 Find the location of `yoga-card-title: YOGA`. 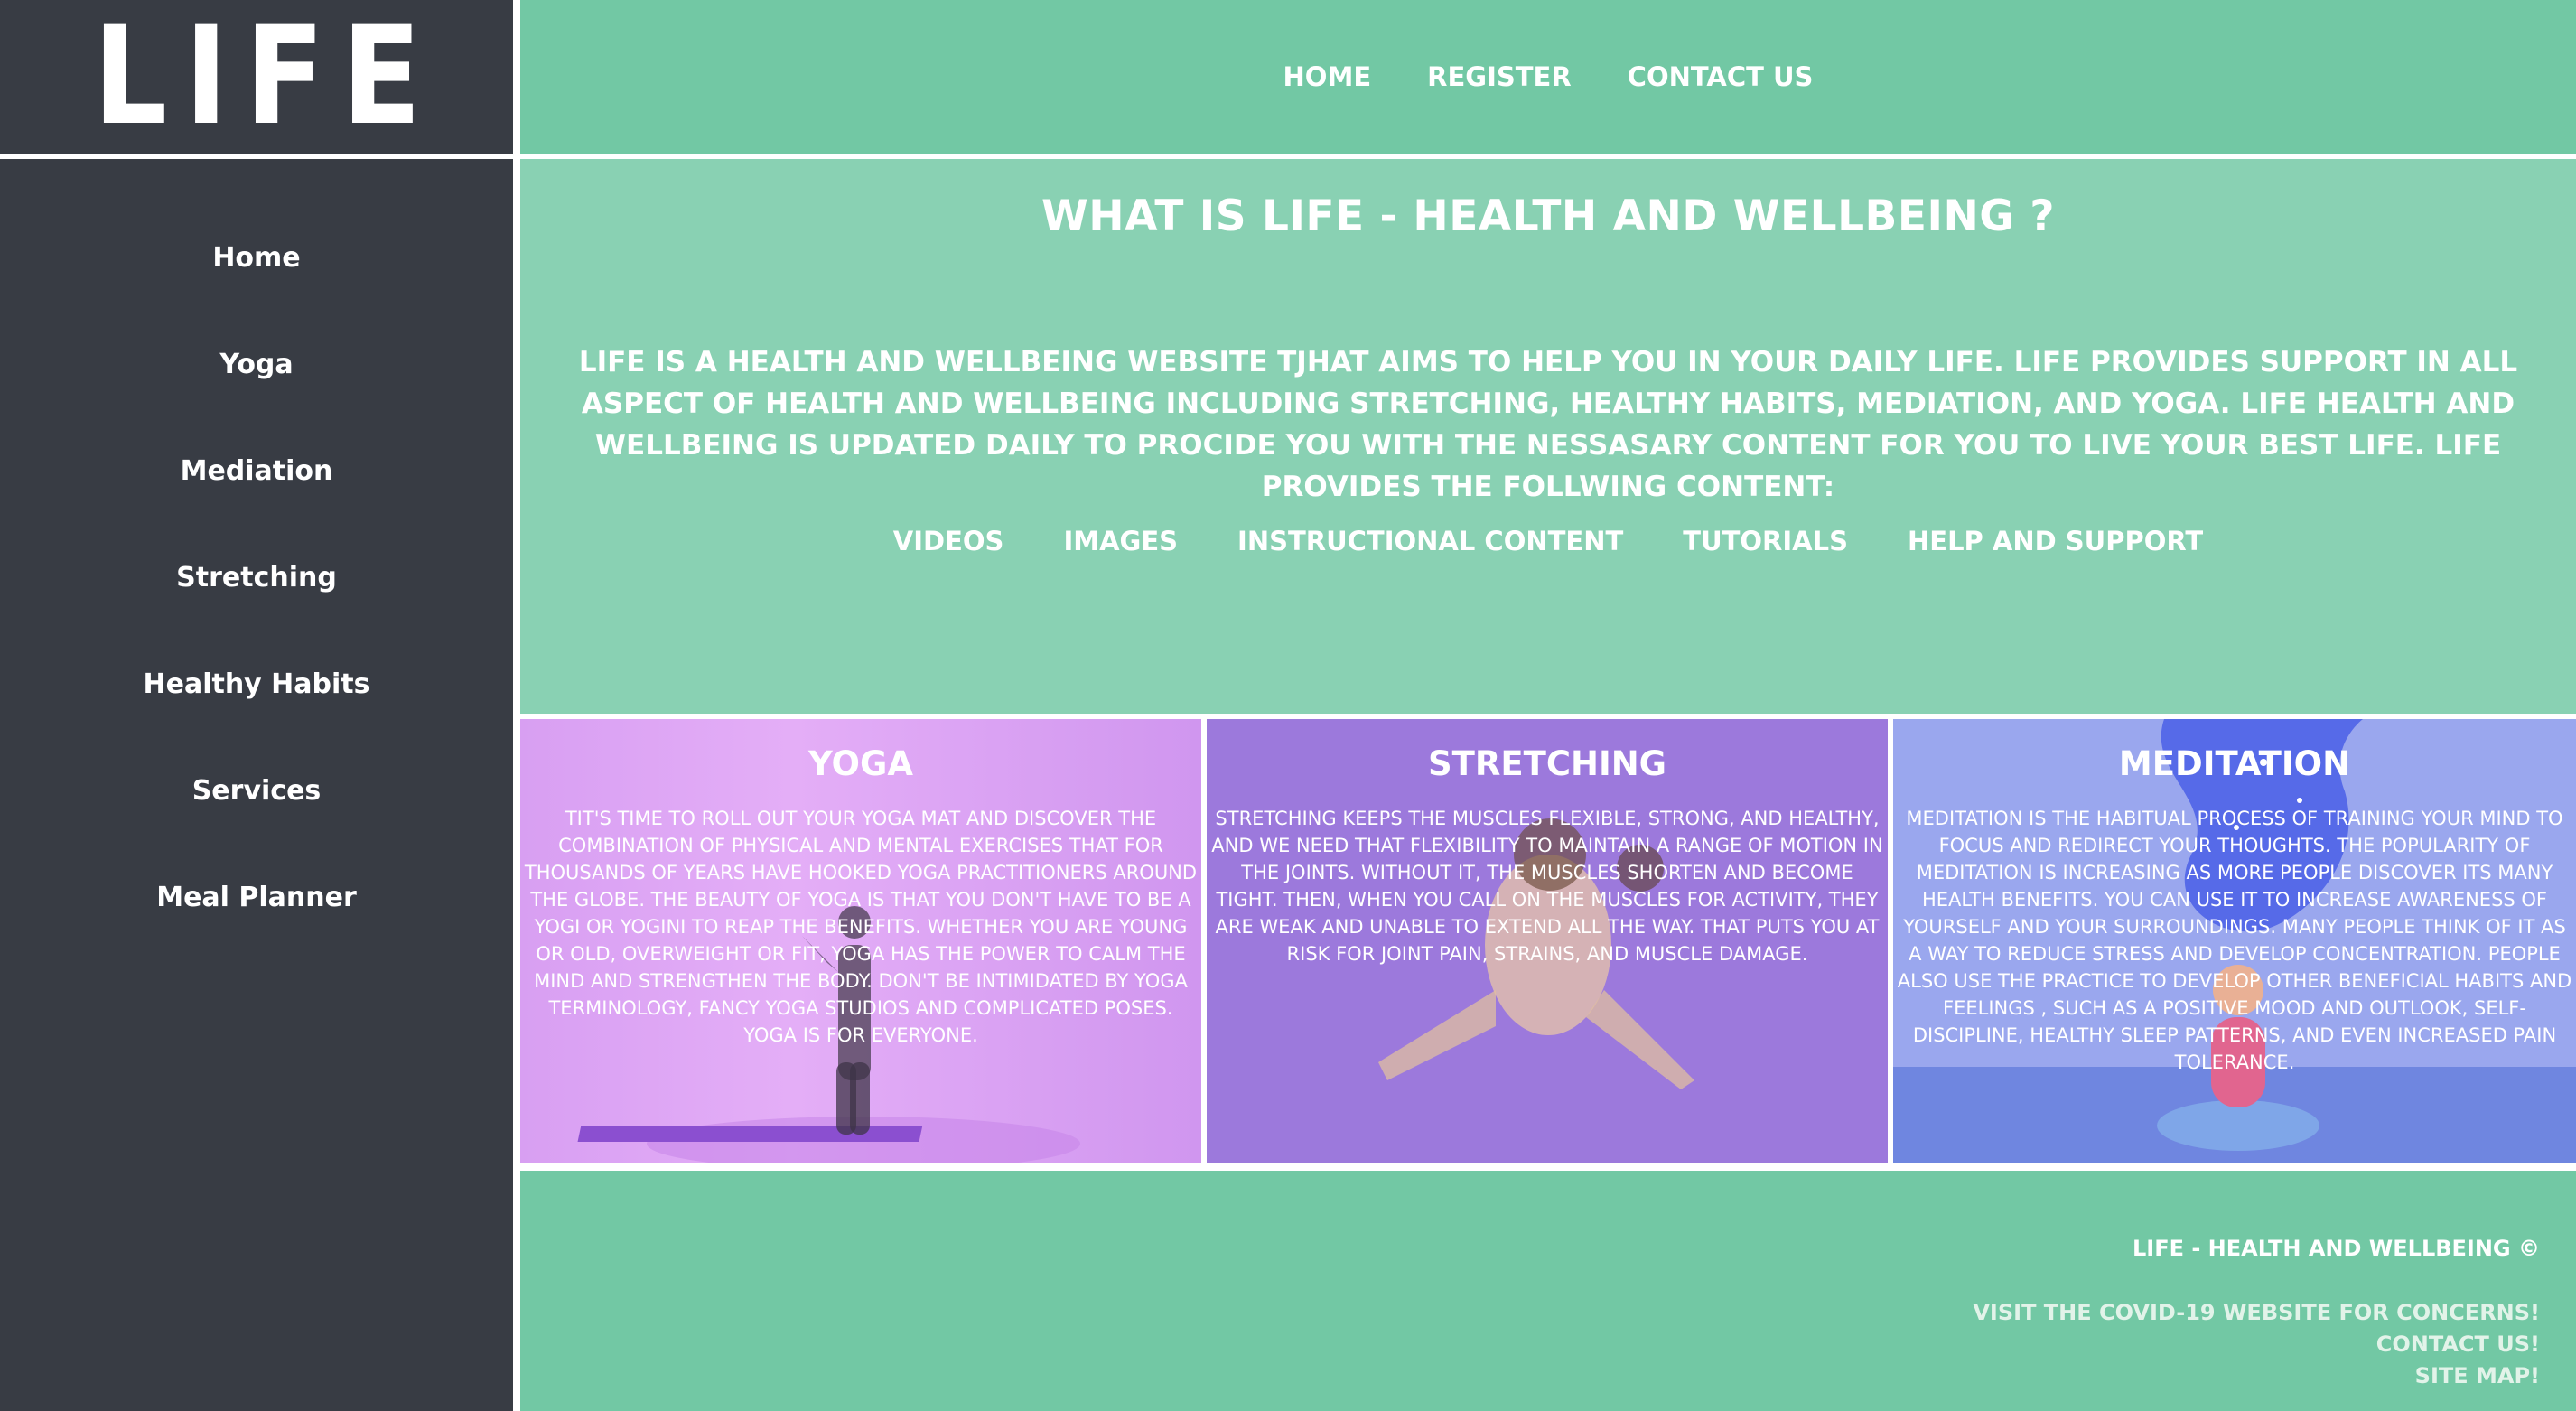

yoga-card-title: YOGA is located at coordinates (861, 763).